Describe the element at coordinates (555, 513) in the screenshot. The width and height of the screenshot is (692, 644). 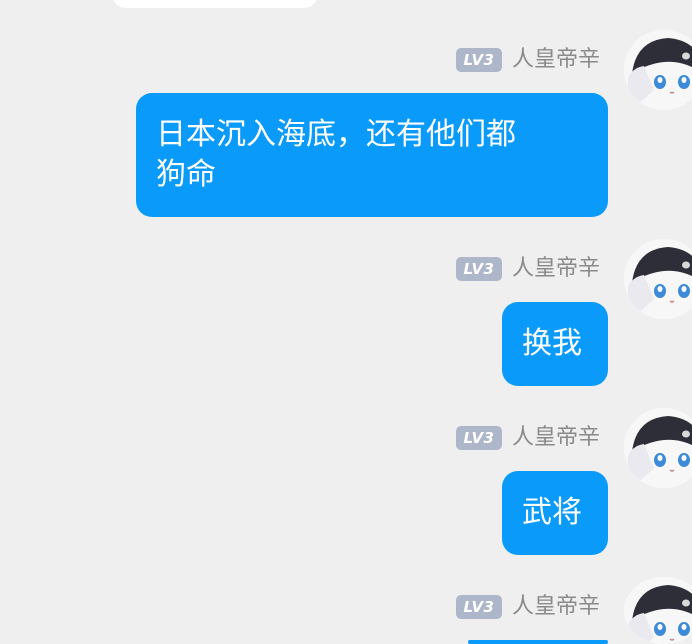
I see `message-bubble: 武将` at that location.